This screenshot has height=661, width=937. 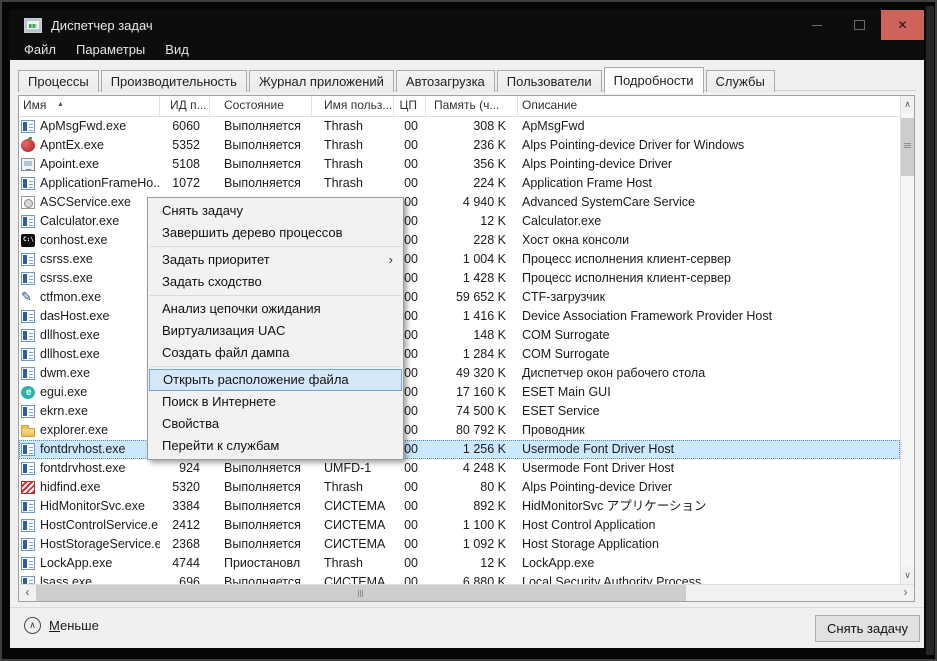 What do you see at coordinates (816, 25) in the screenshot?
I see `minimize-button` at bounding box center [816, 25].